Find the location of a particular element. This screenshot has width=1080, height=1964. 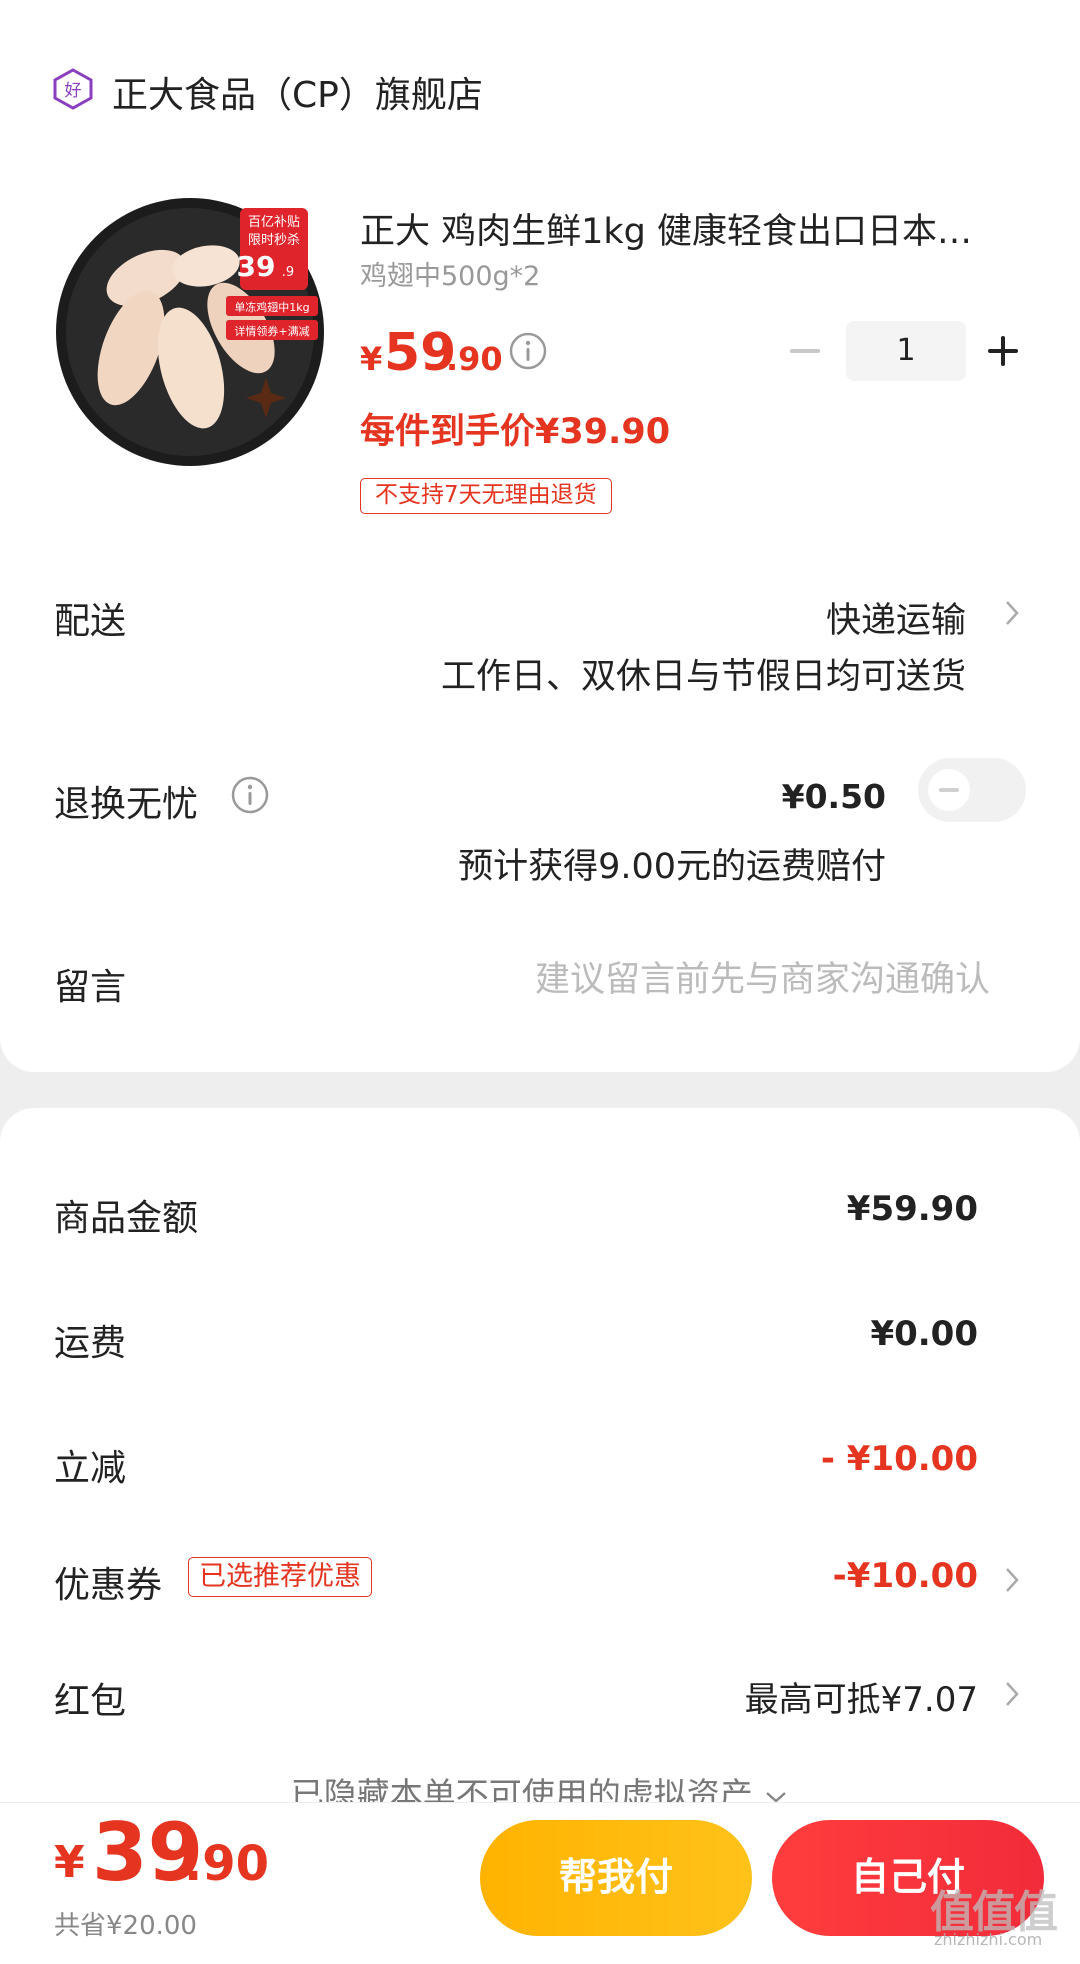

red-packet-value: 最高可抵¥7.07 is located at coordinates (861, 1696).